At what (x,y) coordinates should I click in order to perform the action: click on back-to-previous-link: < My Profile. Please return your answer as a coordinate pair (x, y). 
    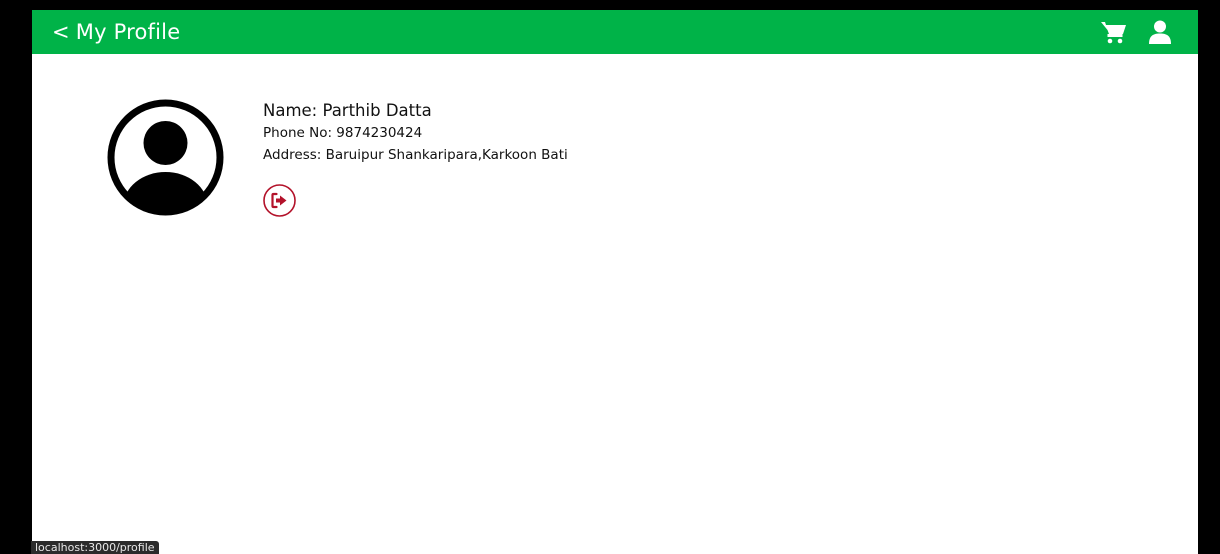
    Looking at the image, I should click on (116, 32).